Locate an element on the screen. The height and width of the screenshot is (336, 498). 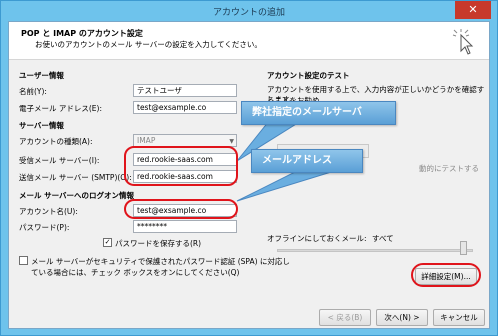
email-callout: メールアドレス is located at coordinates (307, 161).